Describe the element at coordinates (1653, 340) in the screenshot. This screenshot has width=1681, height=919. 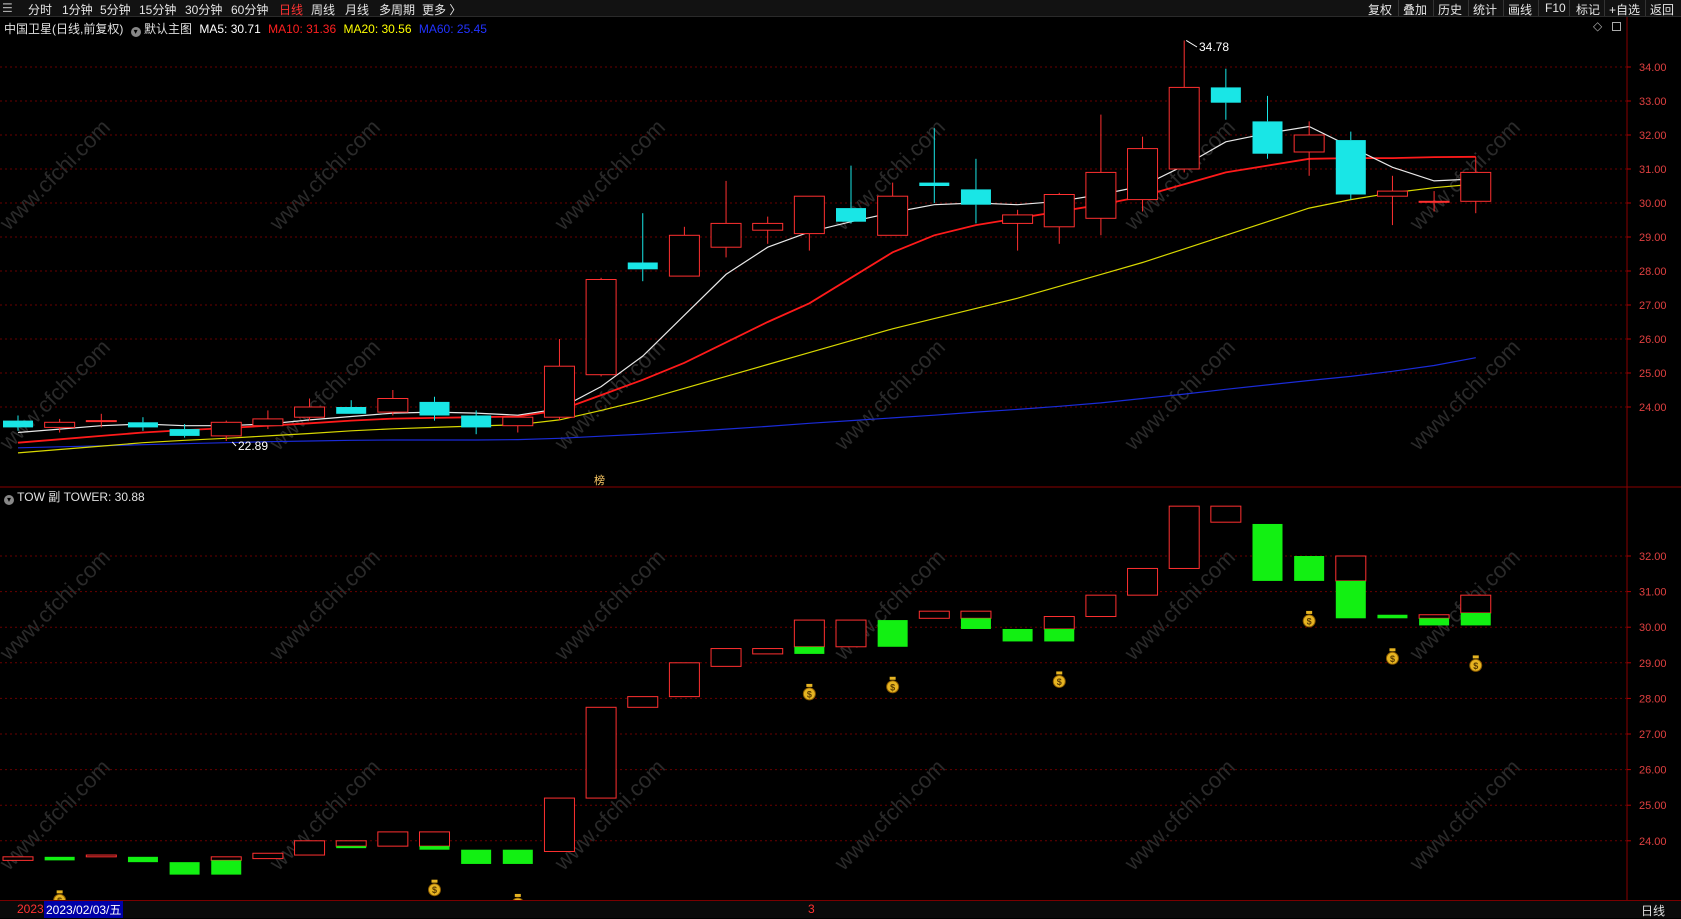
I see `main-tick-label: 26.00` at that location.